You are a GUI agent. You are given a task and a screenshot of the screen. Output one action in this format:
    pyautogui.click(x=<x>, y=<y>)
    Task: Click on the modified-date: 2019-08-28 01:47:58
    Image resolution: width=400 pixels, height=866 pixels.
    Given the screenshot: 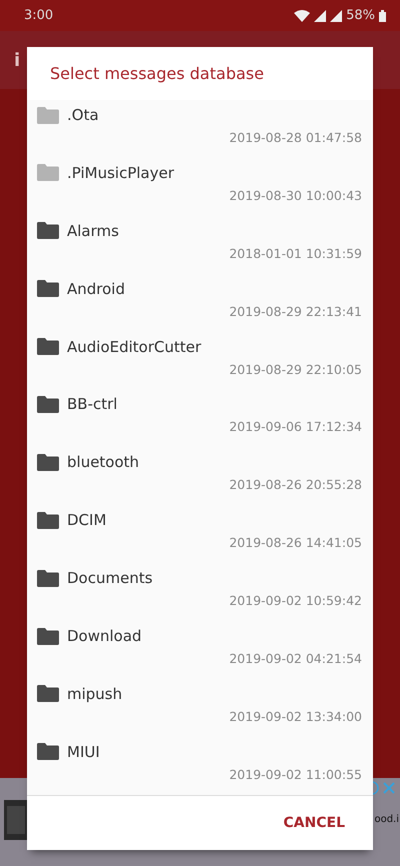 What is the action you would take?
    pyautogui.click(x=295, y=137)
    